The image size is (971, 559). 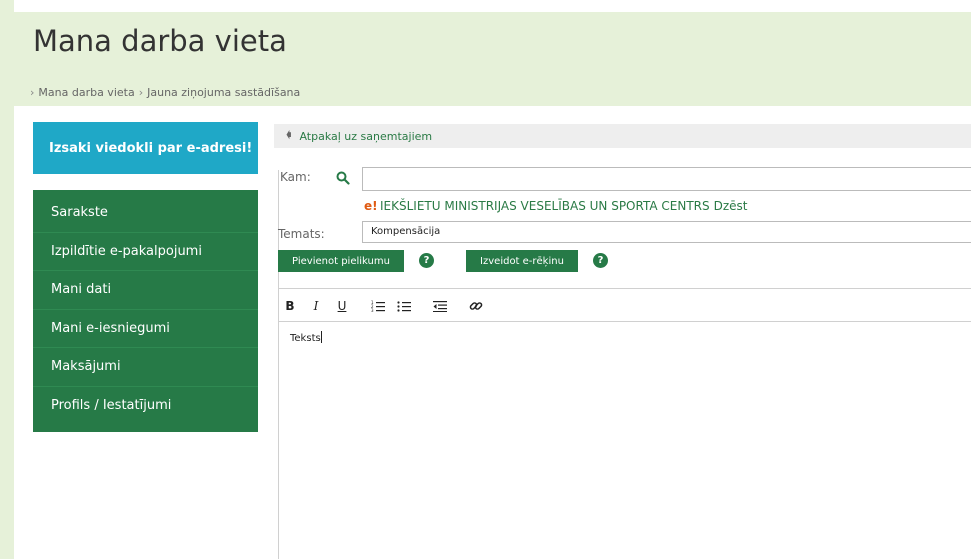 What do you see at coordinates (666, 232) in the screenshot?
I see `subject-input: Kompensācija` at bounding box center [666, 232].